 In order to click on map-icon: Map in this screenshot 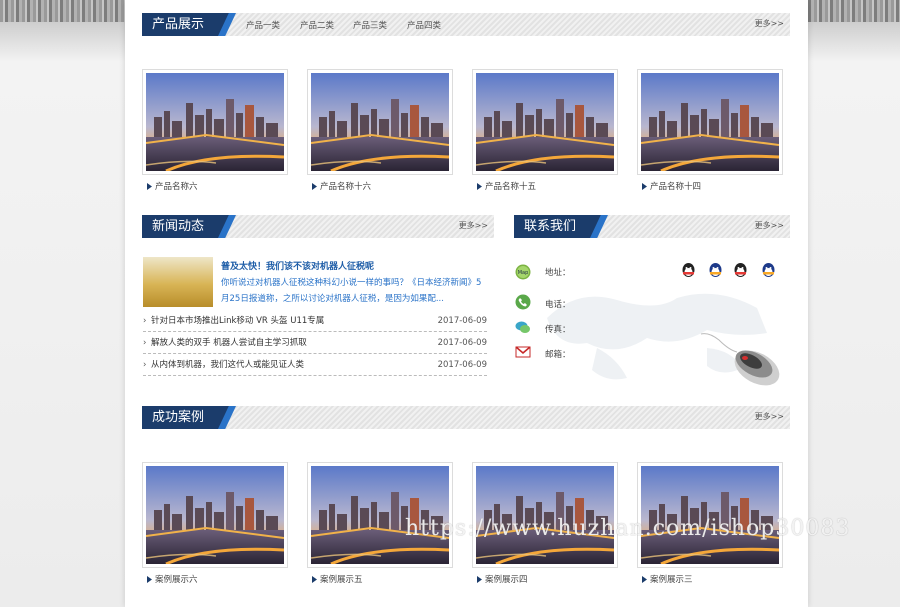, I will do `click(523, 272)`.